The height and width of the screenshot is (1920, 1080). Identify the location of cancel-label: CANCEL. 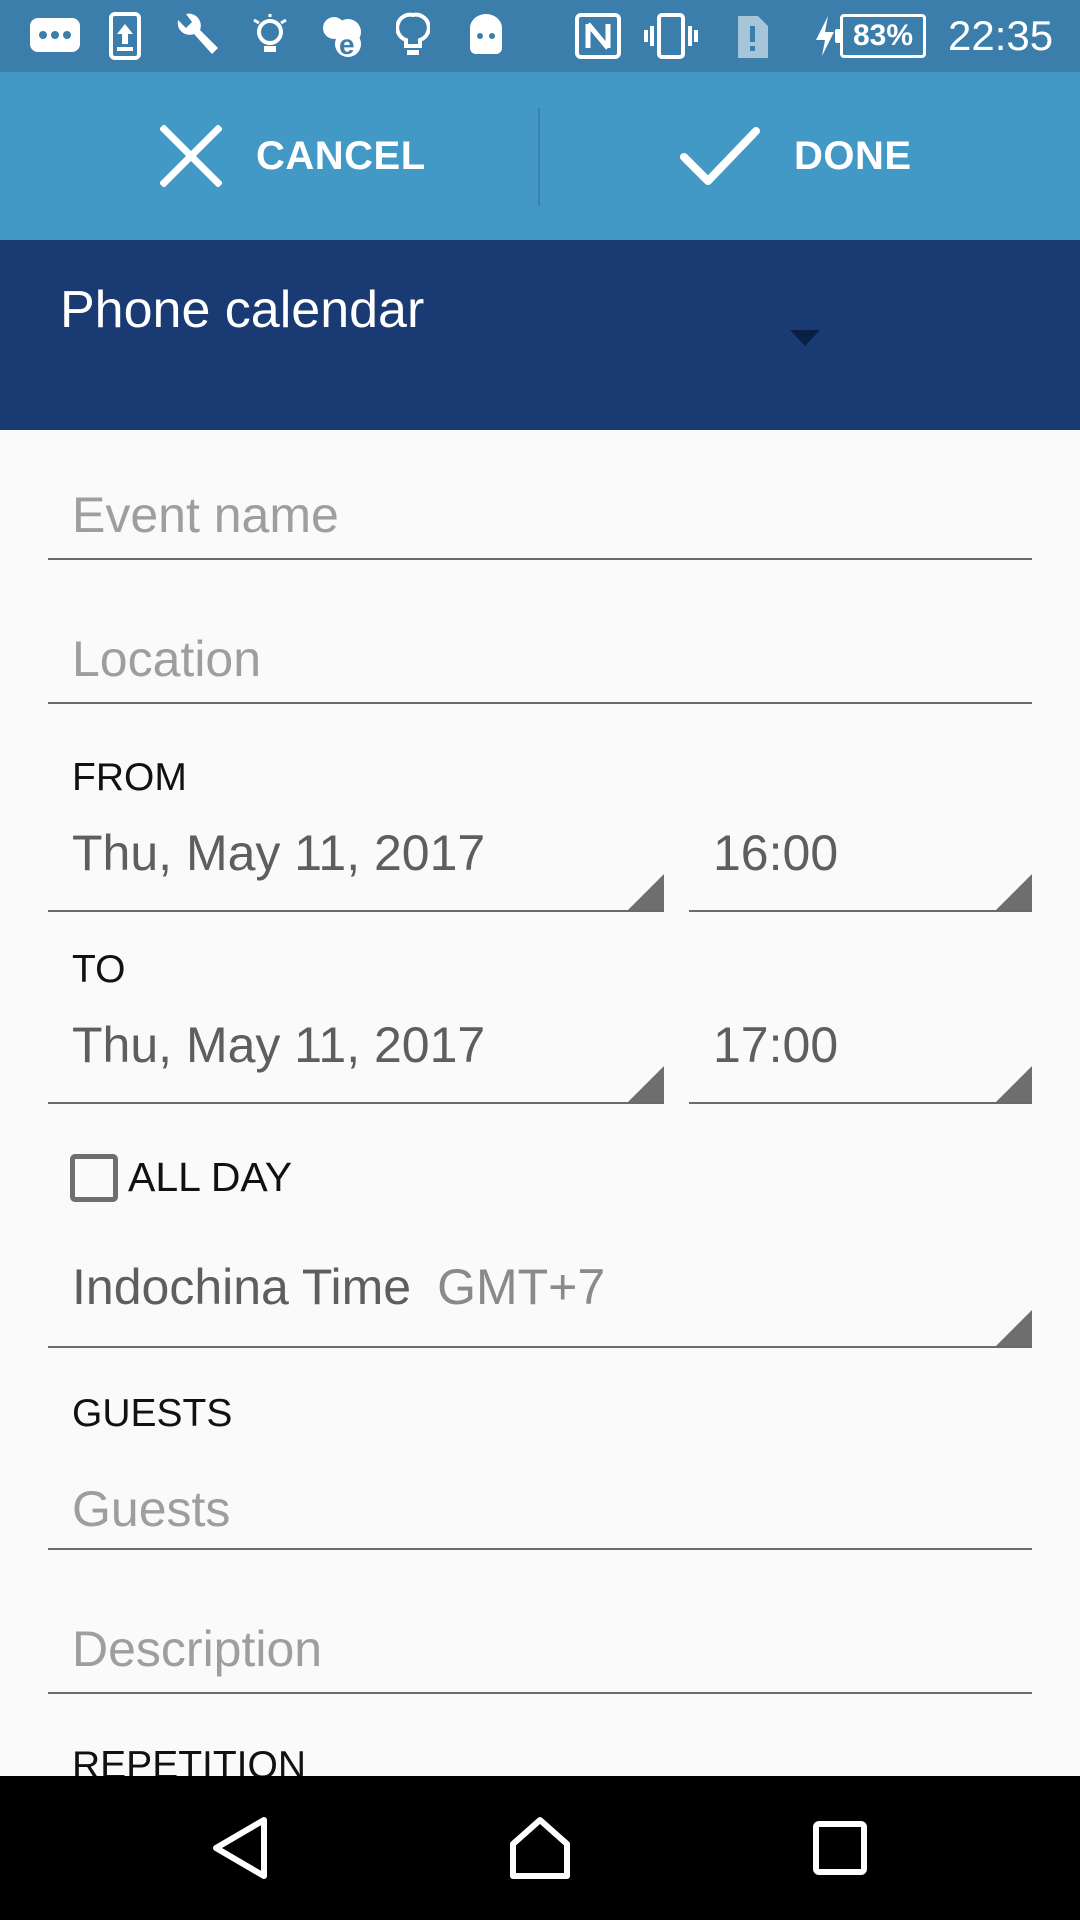
(341, 155).